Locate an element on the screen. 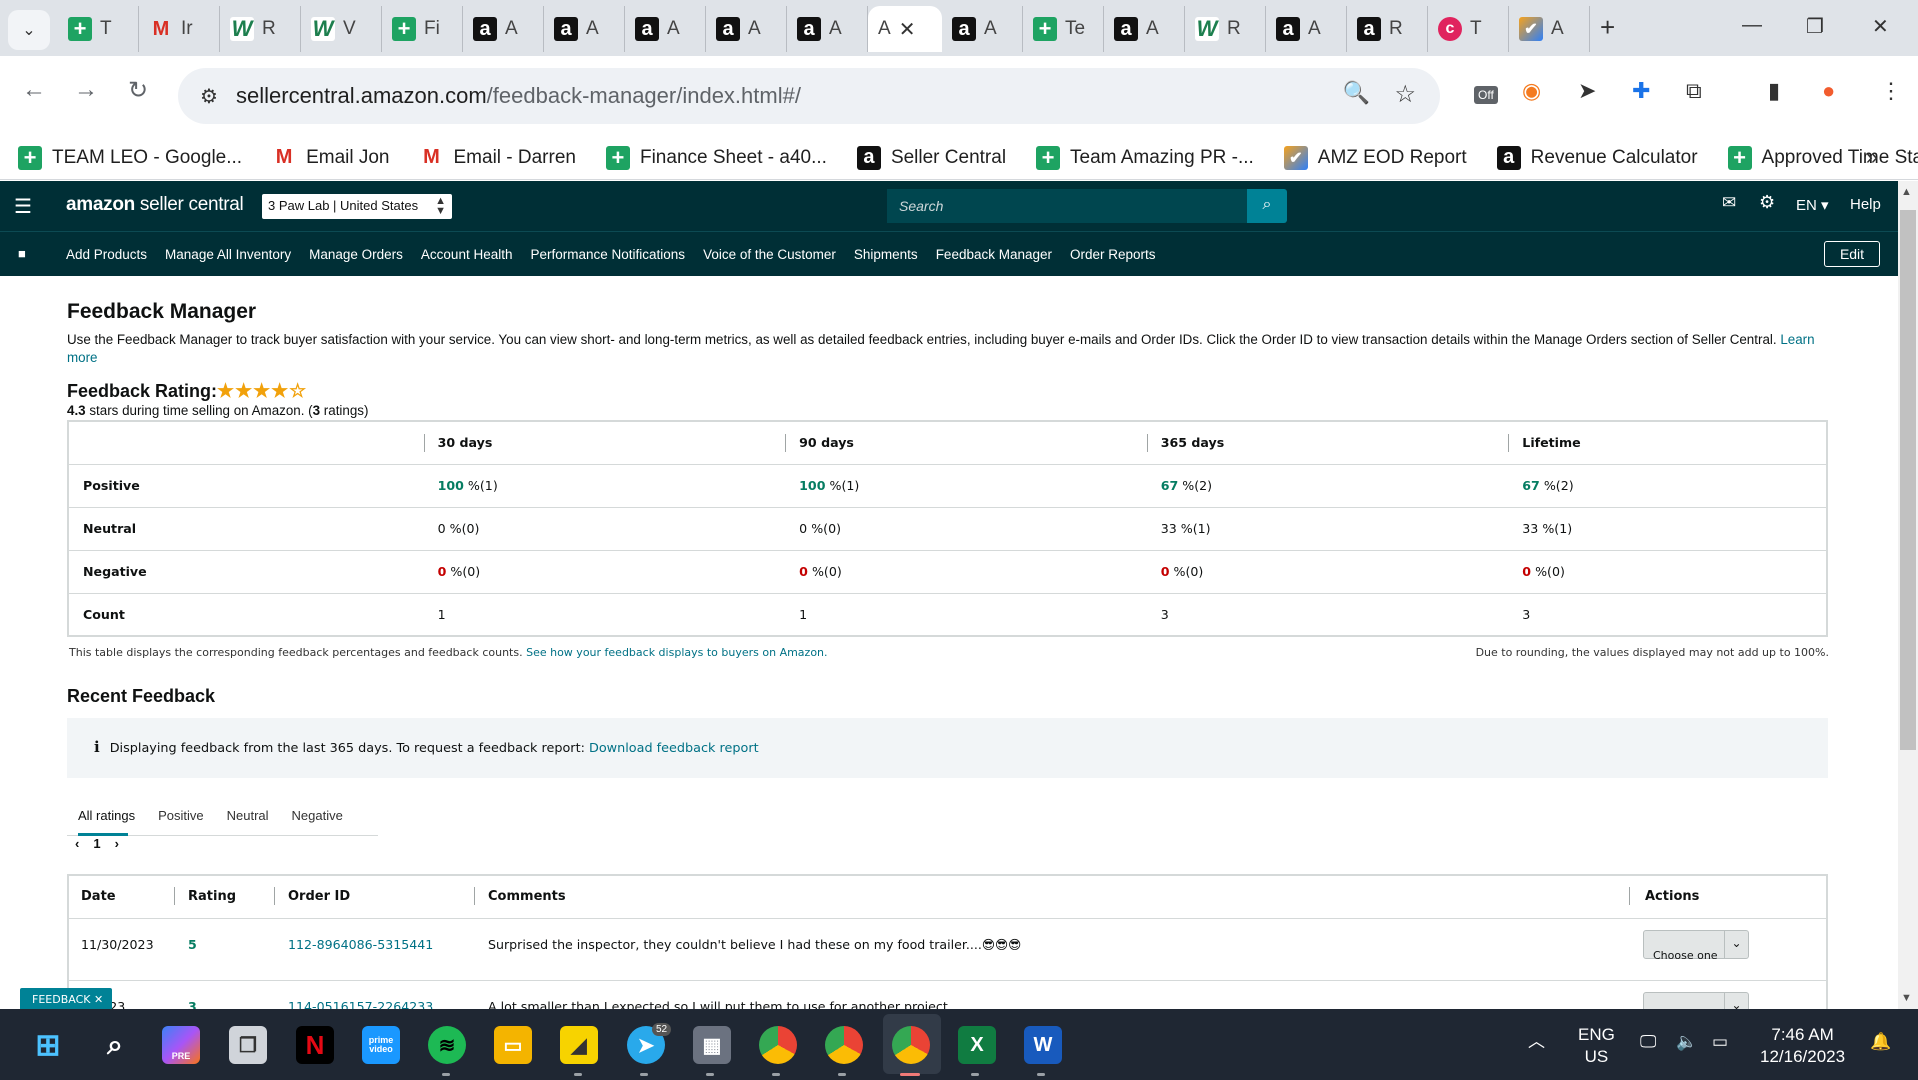 The width and height of the screenshot is (1918, 1080). browser-tab: + Fi is located at coordinates (422, 29).